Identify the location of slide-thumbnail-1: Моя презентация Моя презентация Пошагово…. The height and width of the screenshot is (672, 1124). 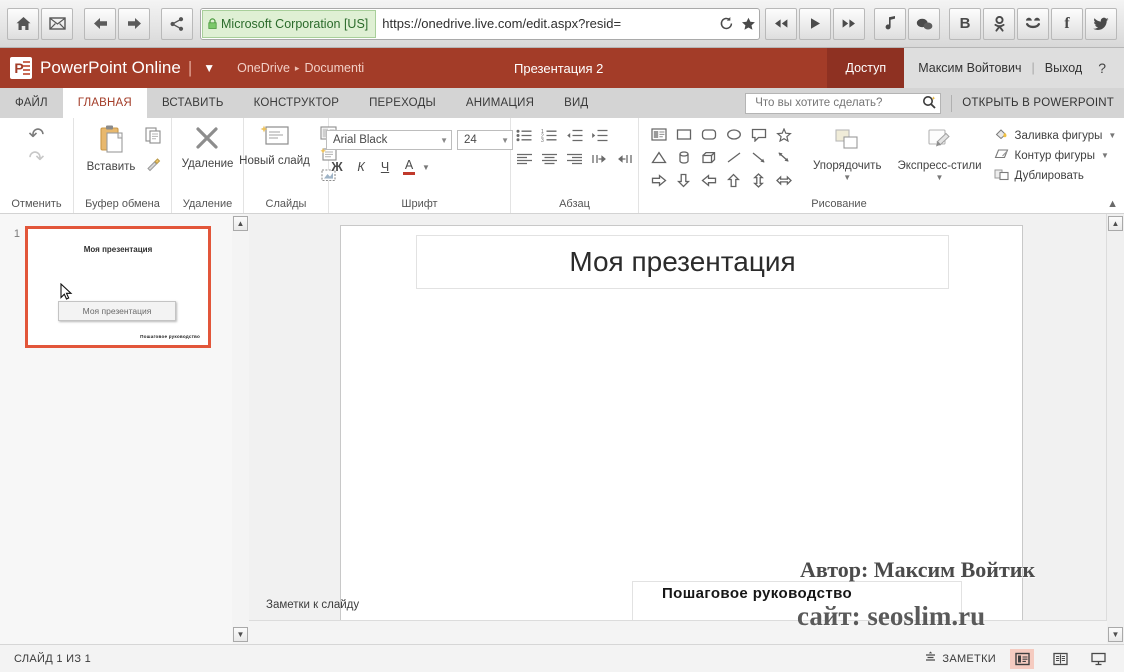
(118, 287).